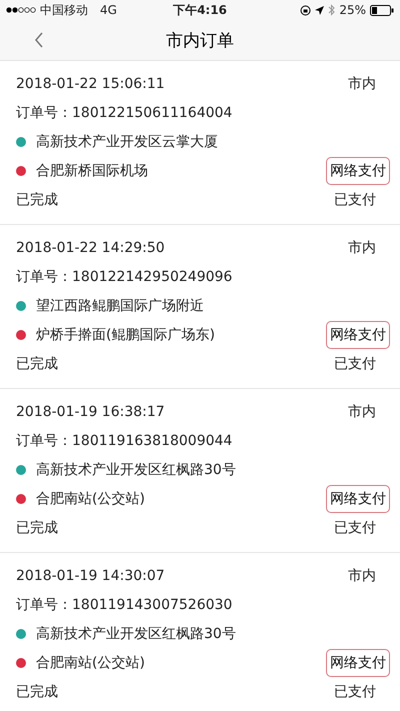  Describe the element at coordinates (90, 412) in the screenshot. I see `order-datetime: 2018-01-19 16:38:17` at that location.